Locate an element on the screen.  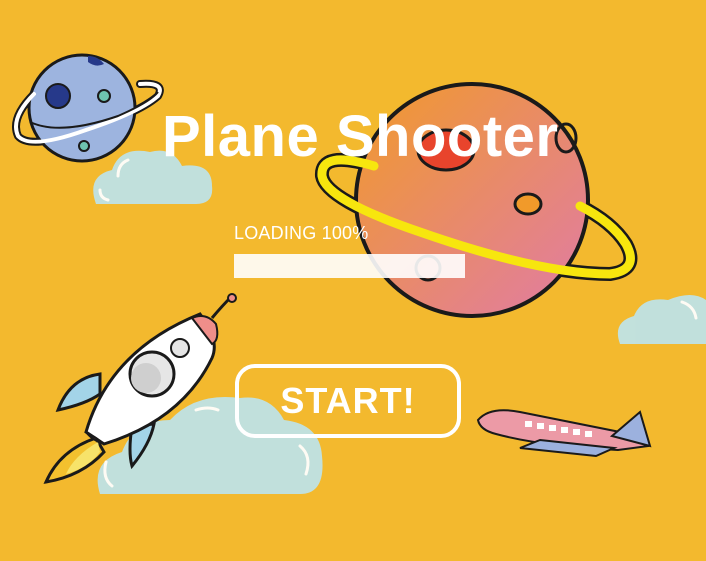
game-title: Plane Shooter is located at coordinates (360, 136).